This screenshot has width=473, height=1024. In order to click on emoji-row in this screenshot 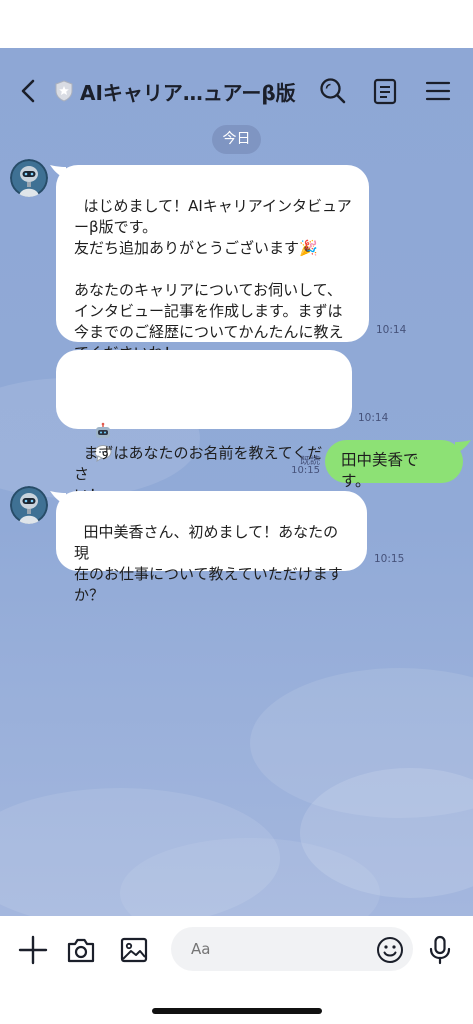, I will do `click(205, 431)`.